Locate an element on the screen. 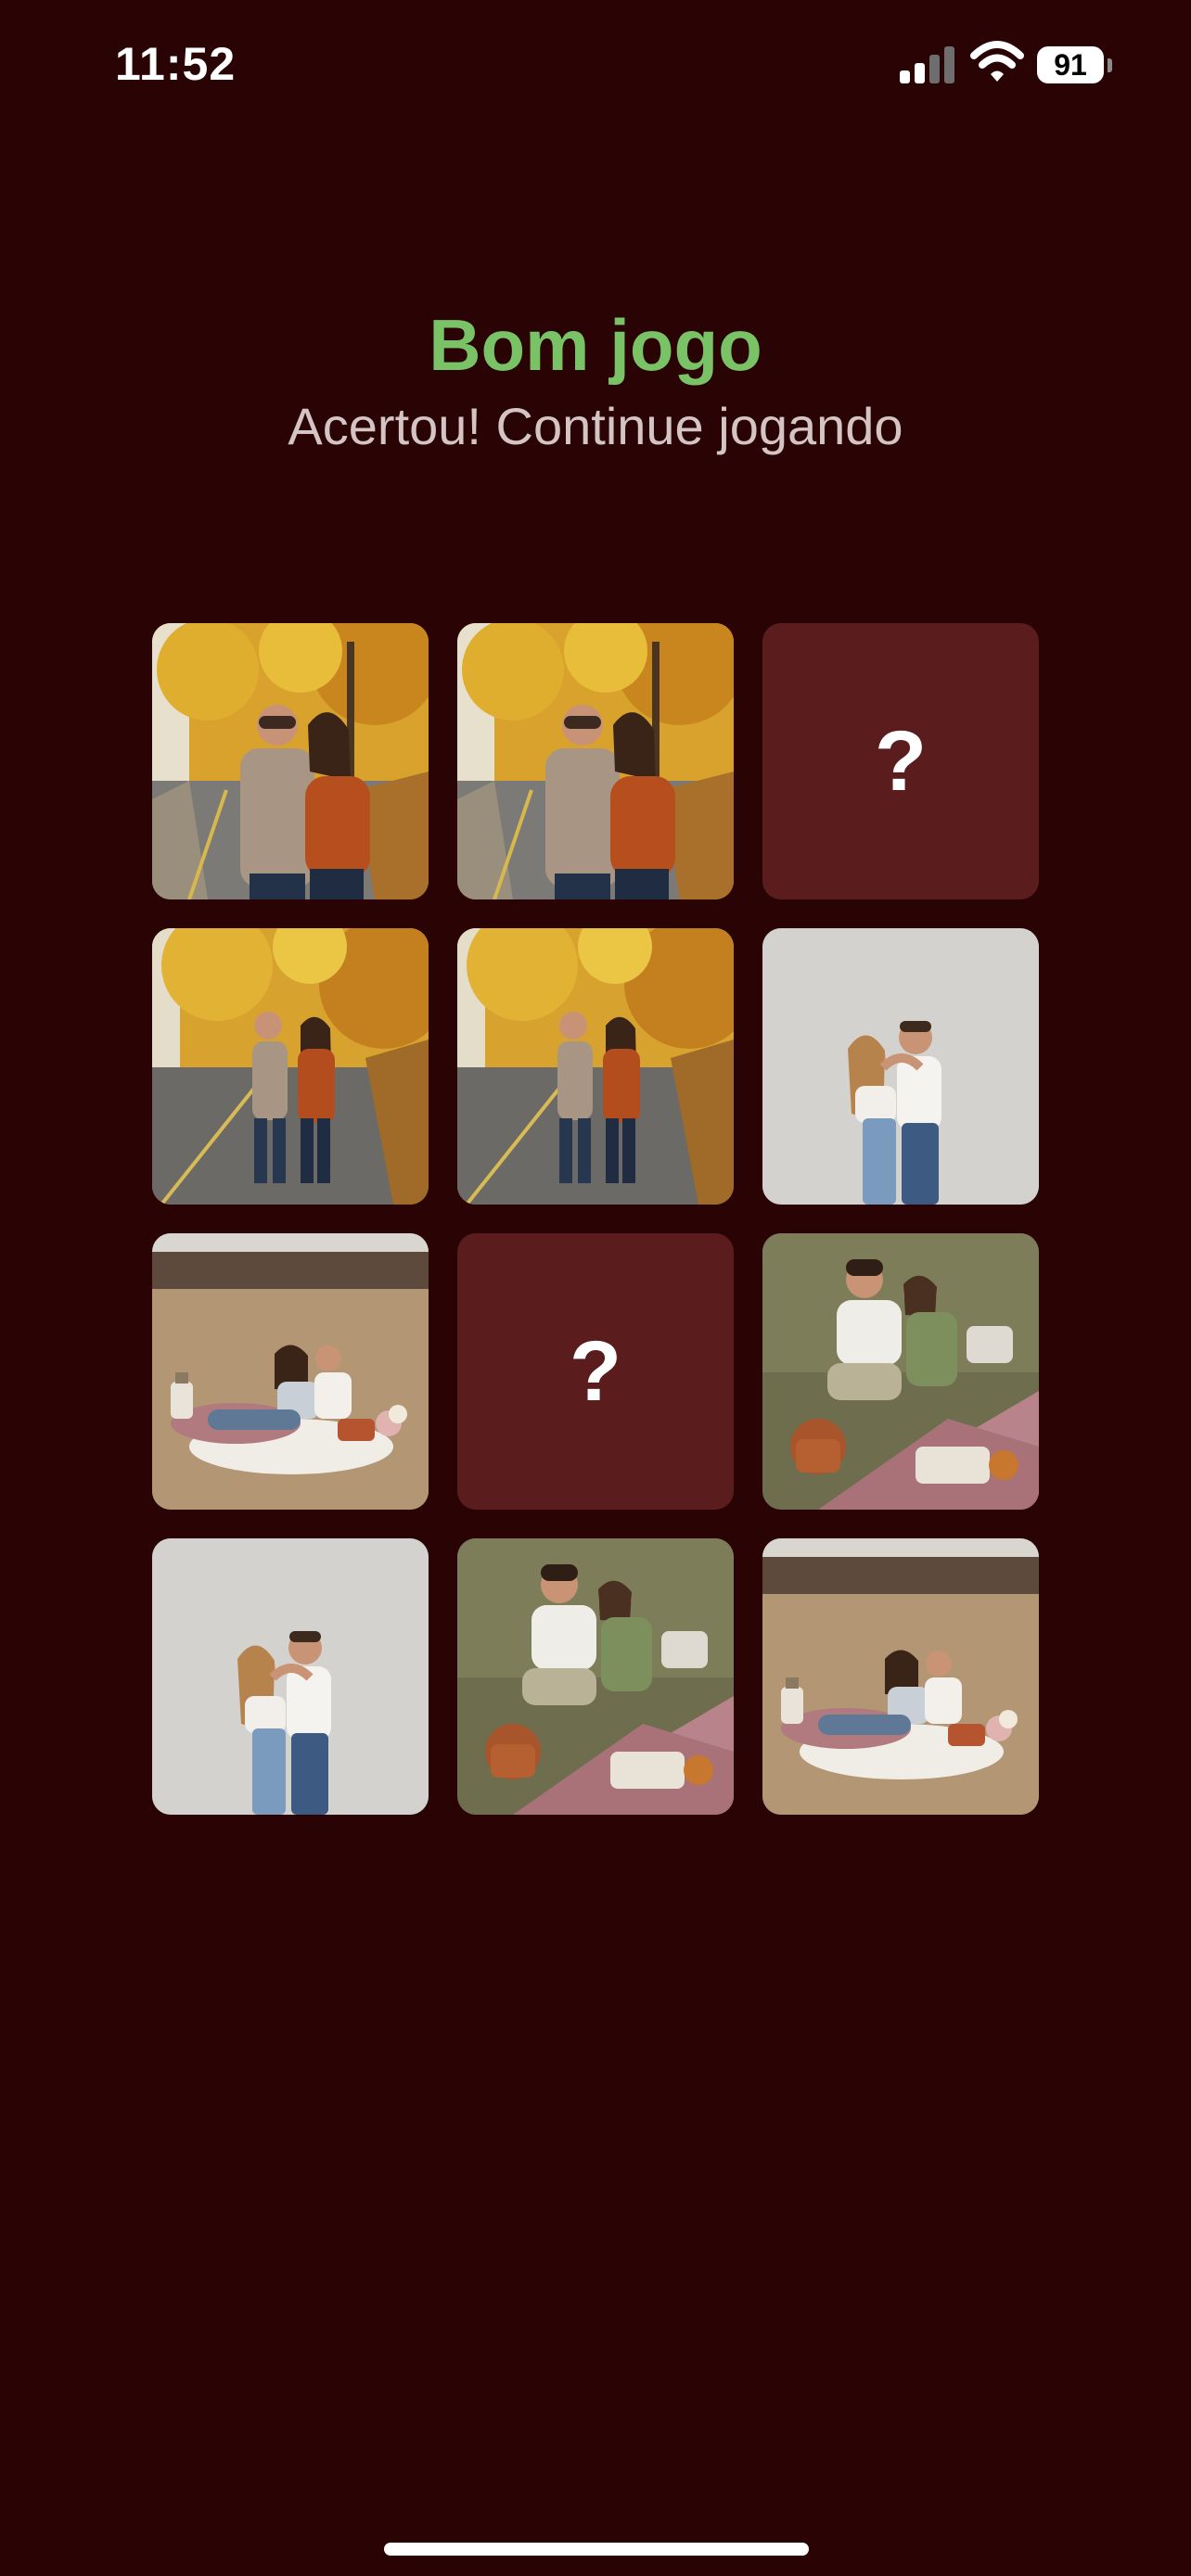 The image size is (1191, 2576). signal-icon is located at coordinates (927, 64).